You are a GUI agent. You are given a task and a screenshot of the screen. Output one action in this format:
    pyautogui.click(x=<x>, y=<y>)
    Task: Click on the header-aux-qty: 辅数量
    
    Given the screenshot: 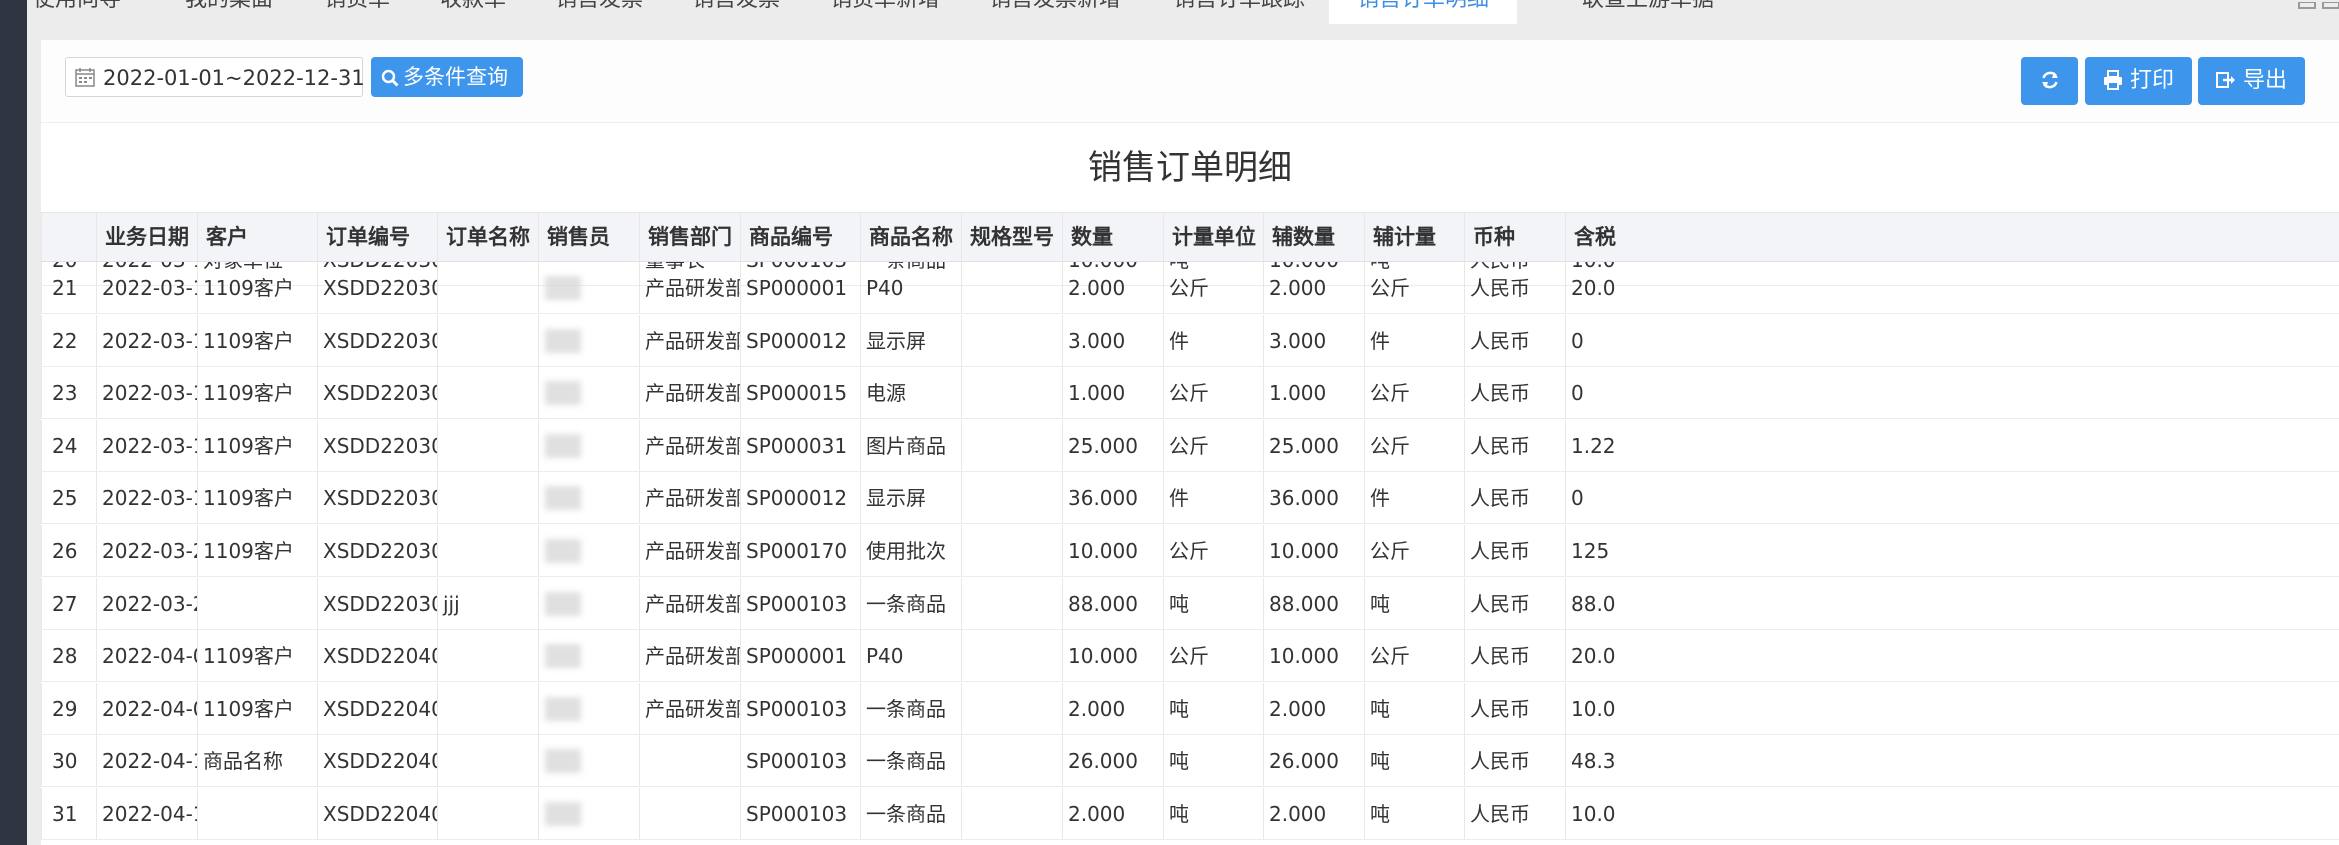 What is the action you would take?
    pyautogui.click(x=1313, y=237)
    